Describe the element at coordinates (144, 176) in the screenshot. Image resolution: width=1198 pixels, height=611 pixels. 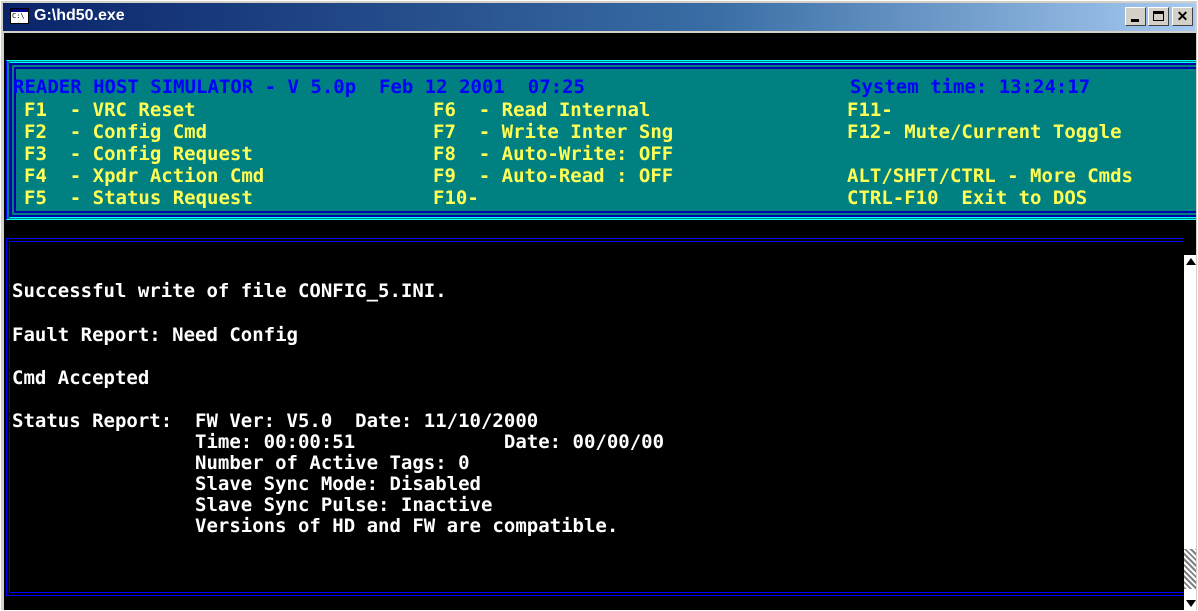
I see `fkey-f4: F4 - Xpdr Action Cmd` at that location.